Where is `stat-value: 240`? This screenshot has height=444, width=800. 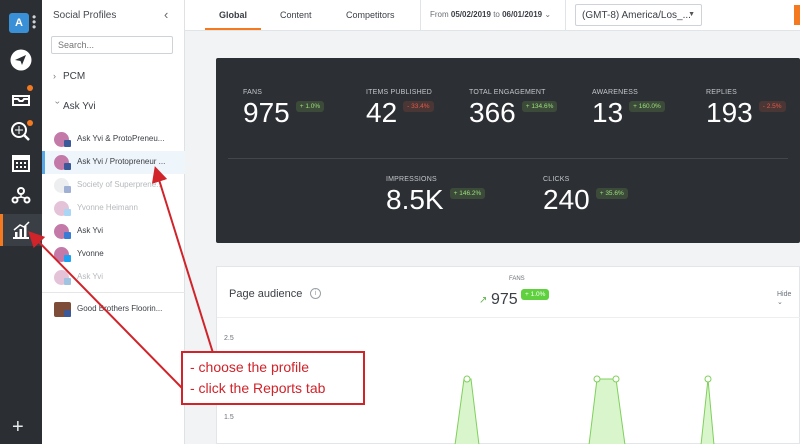
stat-value: 240 is located at coordinates (566, 199).